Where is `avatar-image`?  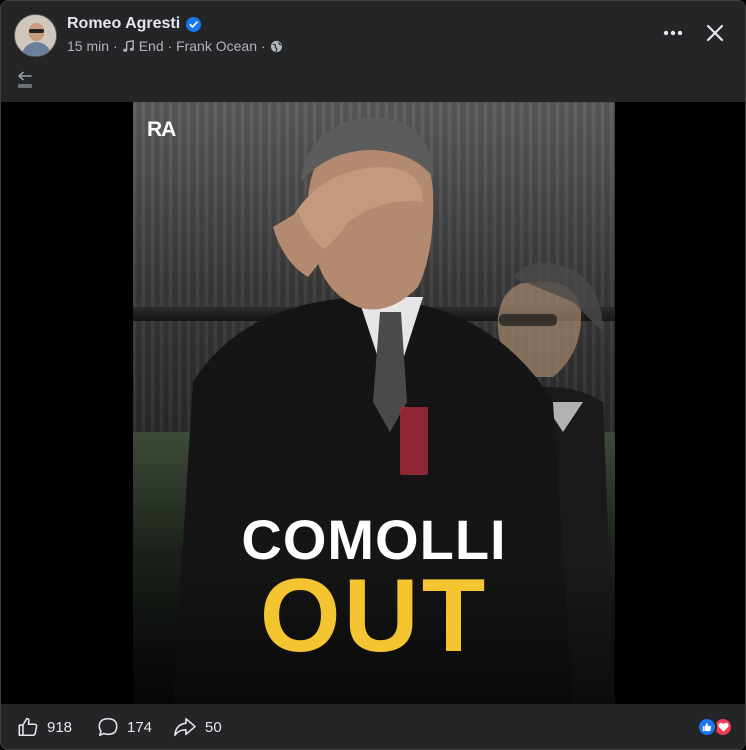 avatar-image is located at coordinates (35, 35).